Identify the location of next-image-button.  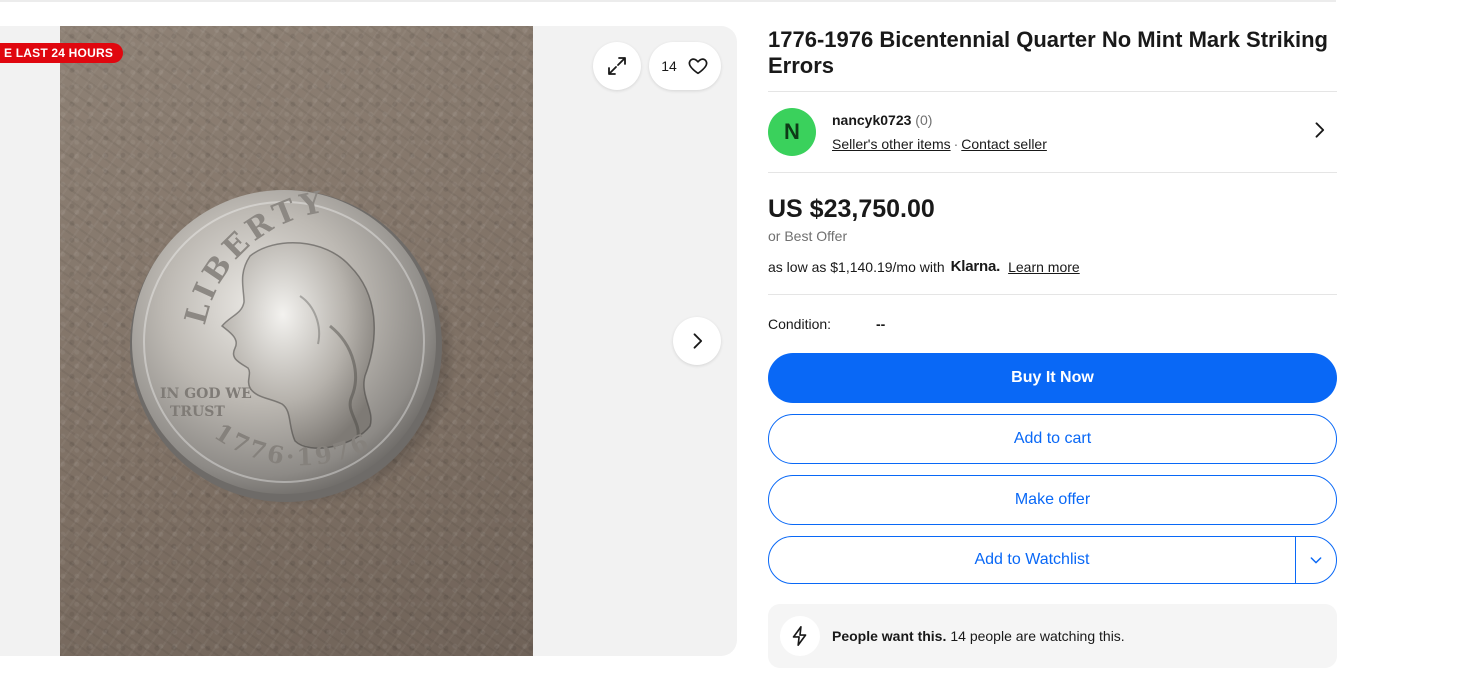
(697, 341).